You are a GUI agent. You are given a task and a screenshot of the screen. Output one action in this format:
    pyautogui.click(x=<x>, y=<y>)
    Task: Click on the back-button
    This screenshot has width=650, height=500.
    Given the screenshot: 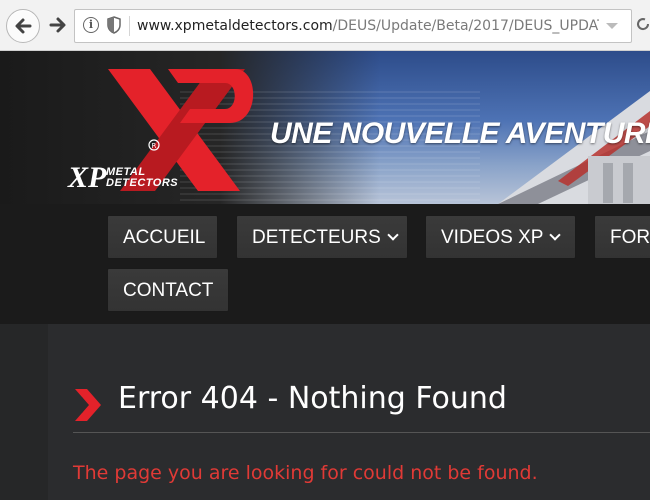 What is the action you would take?
    pyautogui.click(x=23, y=26)
    